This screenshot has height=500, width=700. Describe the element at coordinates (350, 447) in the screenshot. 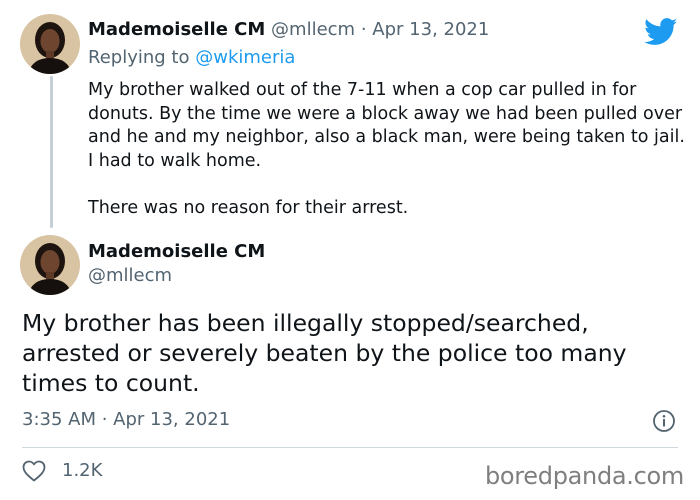

I see `divider` at that location.